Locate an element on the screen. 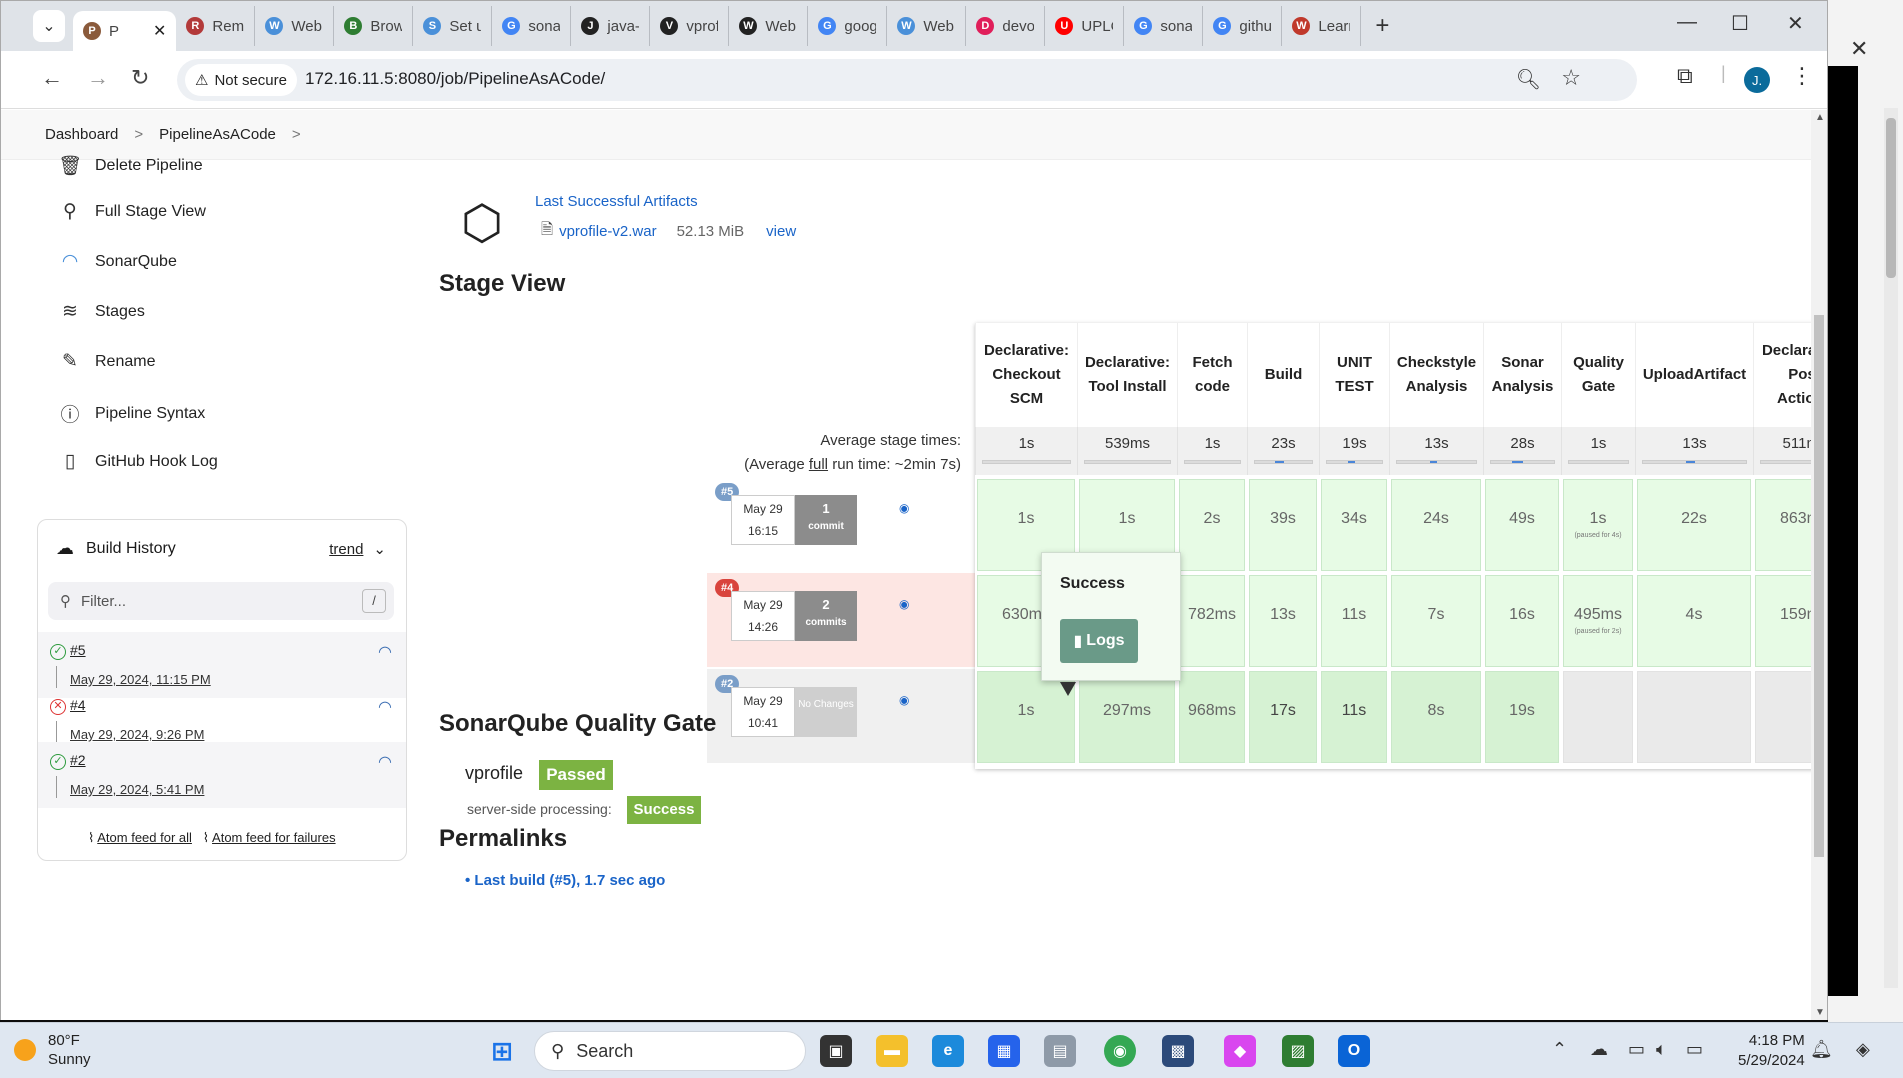 Image resolution: width=1903 pixels, height=1078 pixels. zoom-icon: 🔍︎ is located at coordinates (1528, 79).